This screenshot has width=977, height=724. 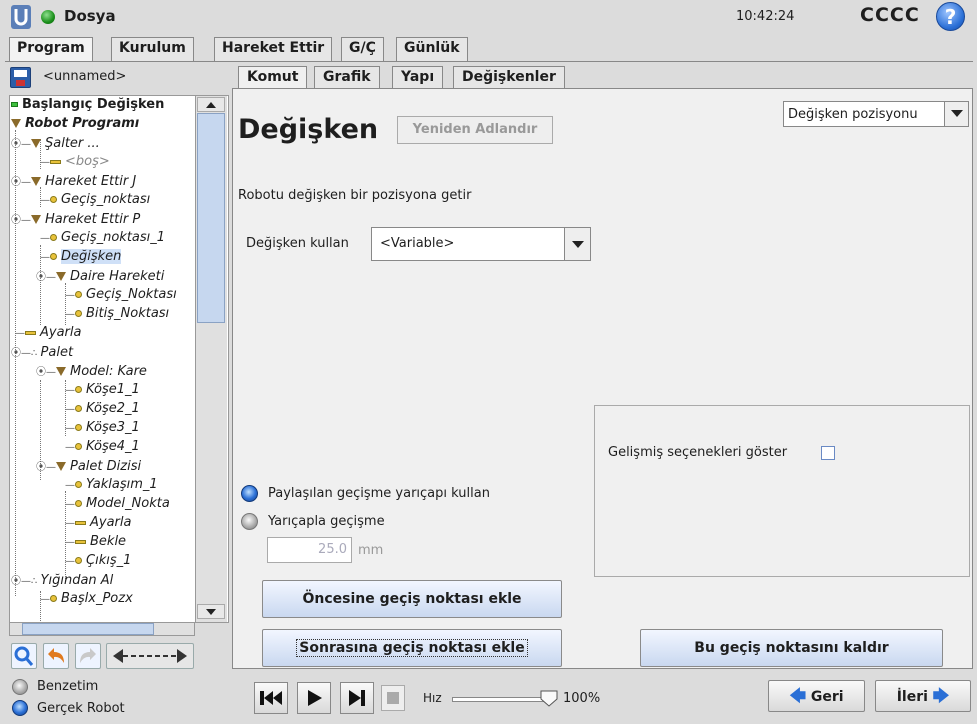 I want to click on arrow-right-icon: 🡆, so click(x=941, y=695).